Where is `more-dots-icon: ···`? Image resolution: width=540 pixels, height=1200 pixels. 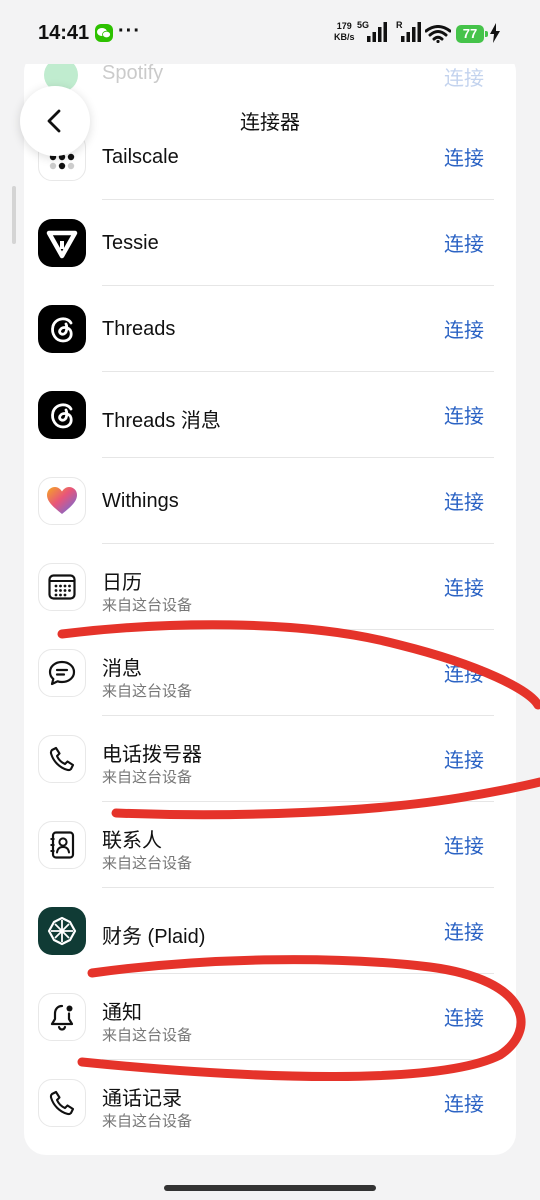
more-dots-icon: ··· is located at coordinates (129, 31).